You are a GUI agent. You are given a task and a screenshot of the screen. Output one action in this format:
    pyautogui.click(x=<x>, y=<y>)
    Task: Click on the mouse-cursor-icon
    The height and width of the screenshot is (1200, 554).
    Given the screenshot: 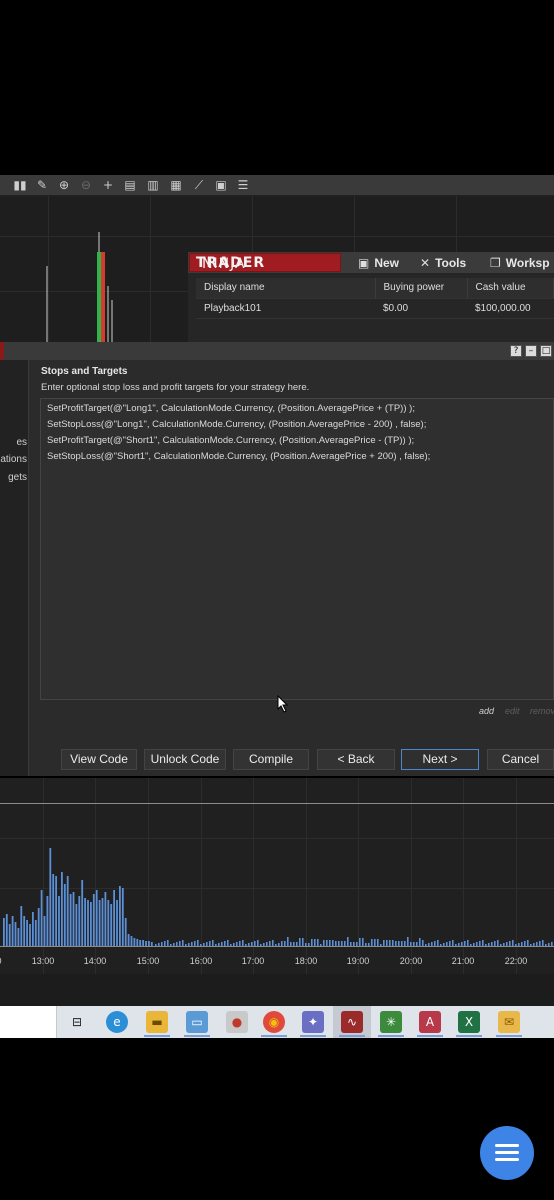 What is the action you would take?
    pyautogui.click(x=283, y=704)
    